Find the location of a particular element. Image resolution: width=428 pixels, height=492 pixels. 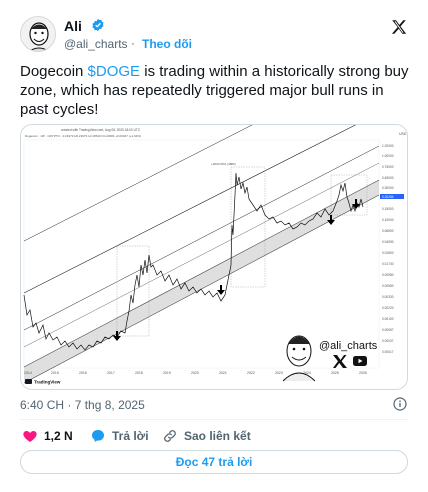

copy-link-button: Sao liên kết is located at coordinates (206, 436).